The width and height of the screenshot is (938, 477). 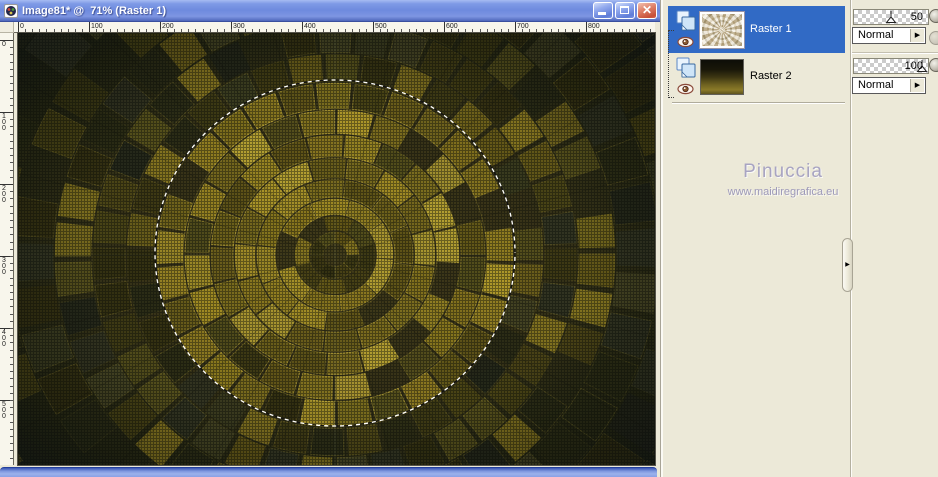 What do you see at coordinates (662, 238) in the screenshot?
I see `panel-edge-highlight` at bounding box center [662, 238].